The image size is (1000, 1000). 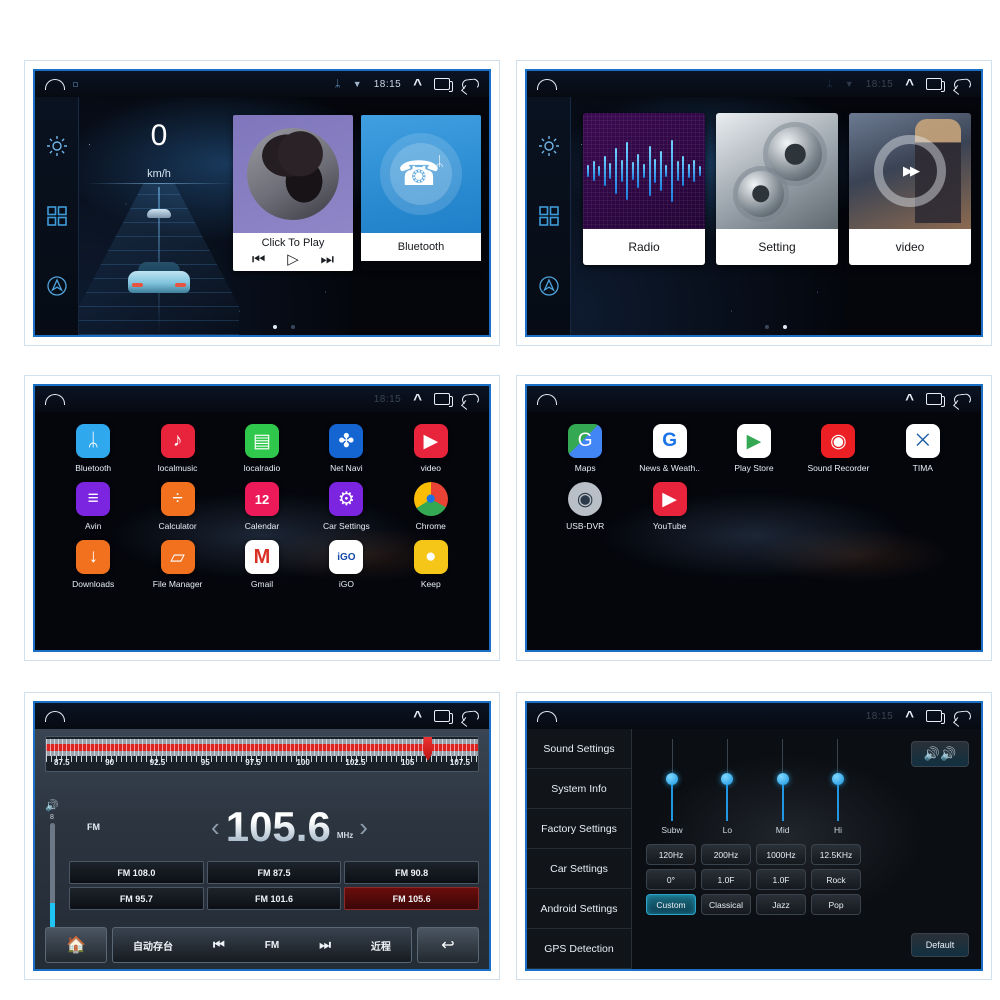 What do you see at coordinates (669, 448) in the screenshot?
I see `app-news-weath: G News & Weath..` at bounding box center [669, 448].